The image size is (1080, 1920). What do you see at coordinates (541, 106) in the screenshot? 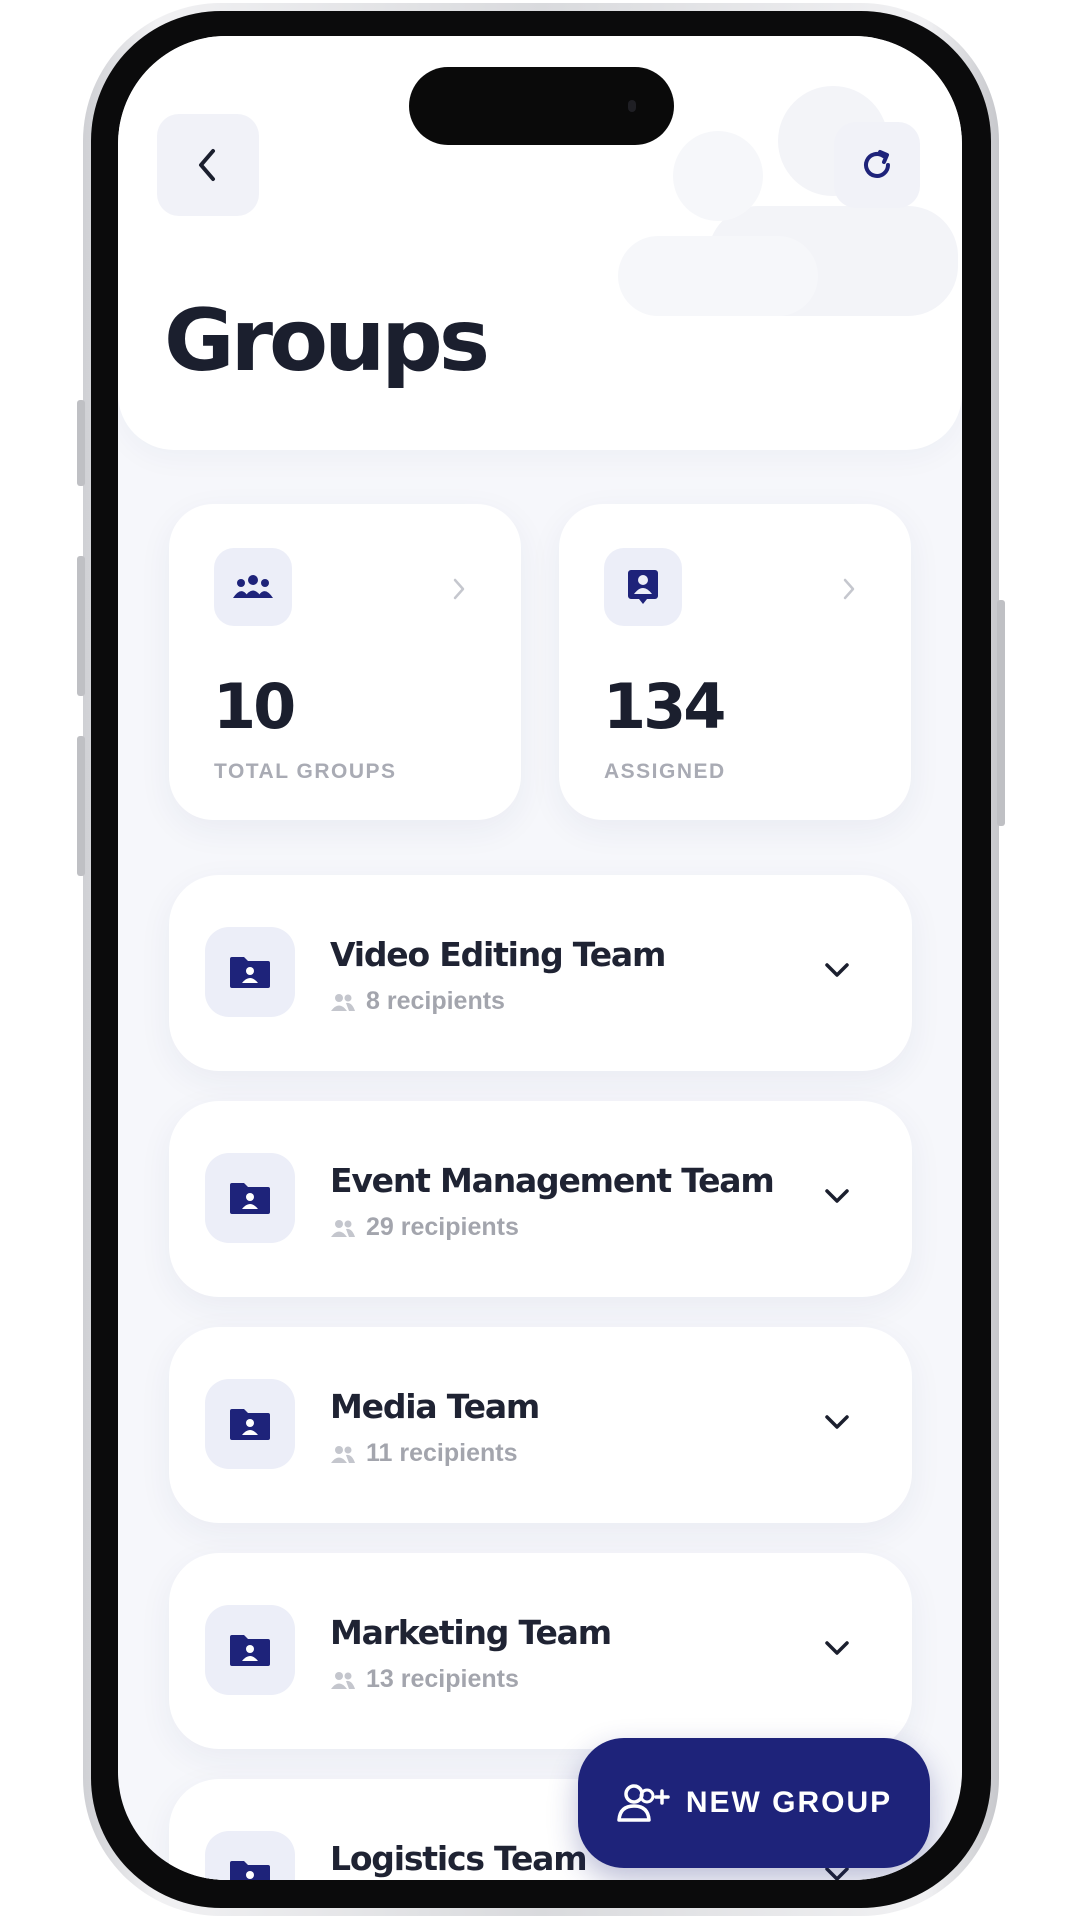
I see `dynamic-island` at bounding box center [541, 106].